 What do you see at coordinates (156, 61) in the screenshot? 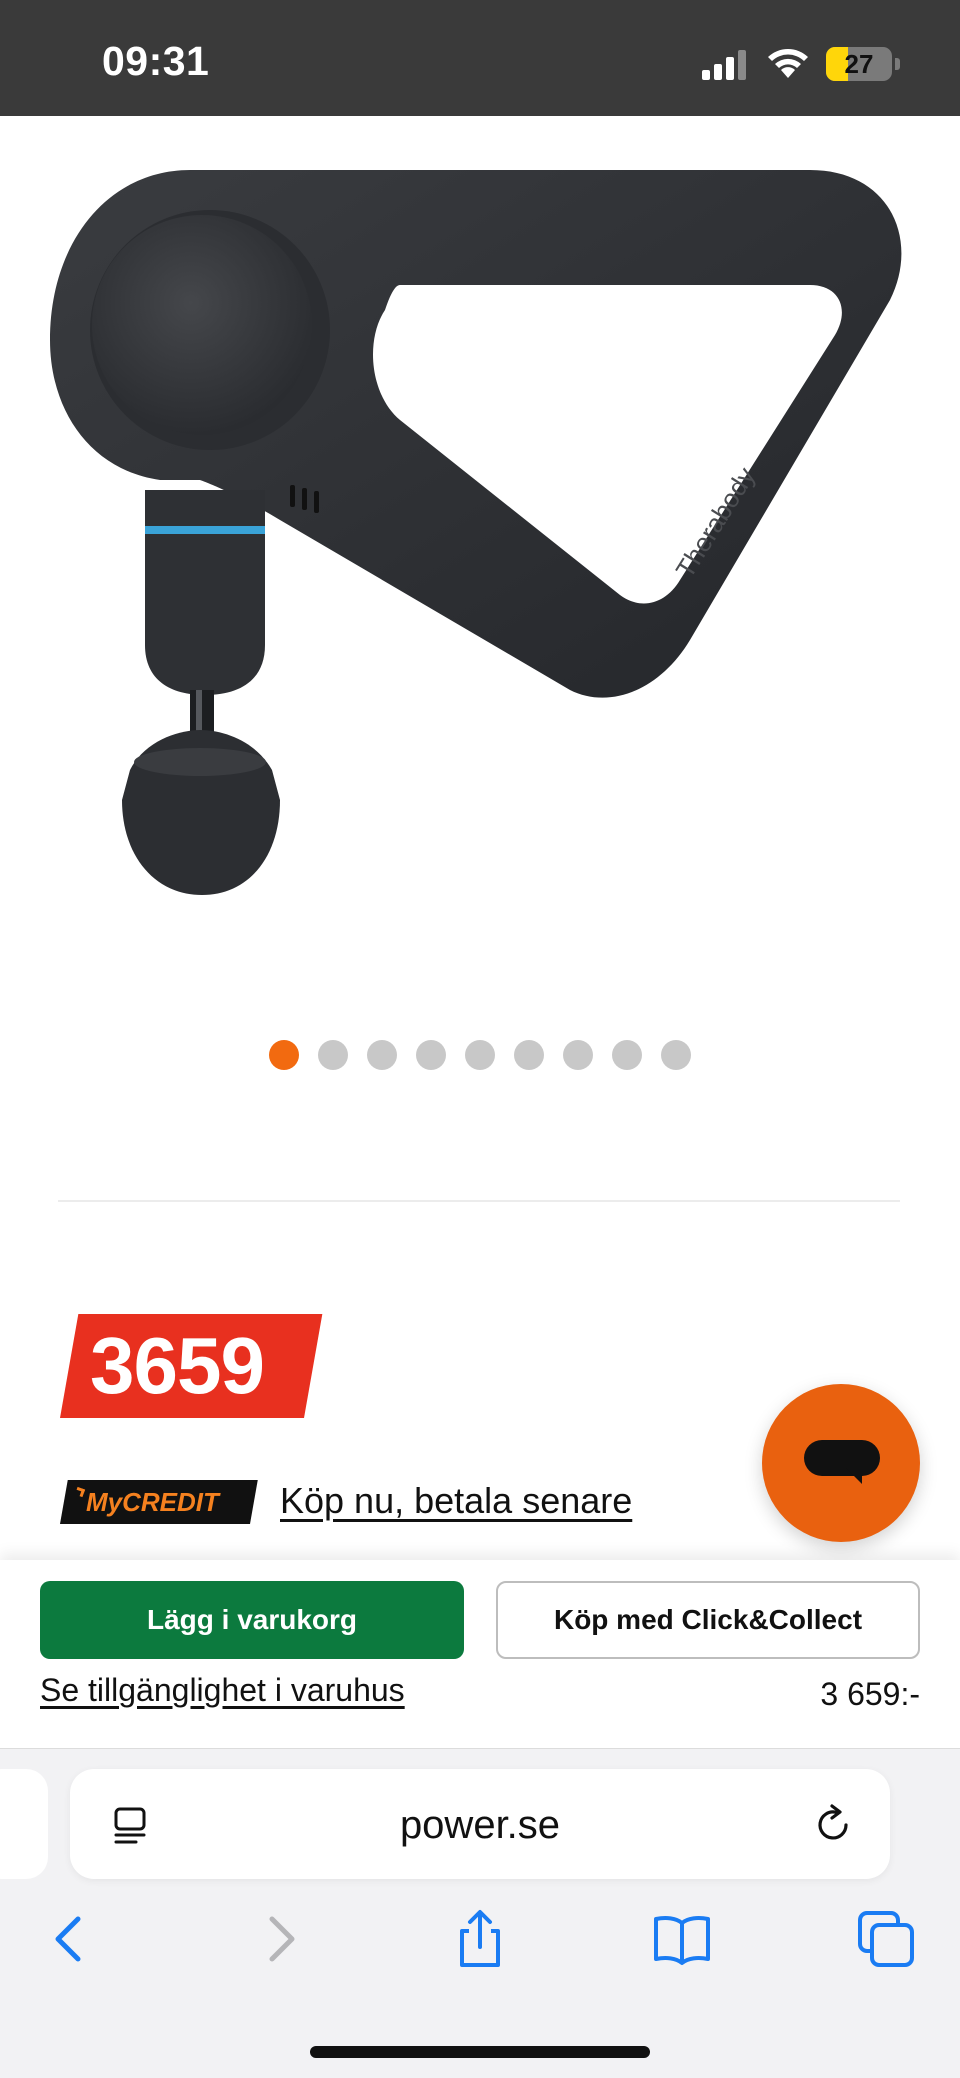
I see `status-time: 09:31` at bounding box center [156, 61].